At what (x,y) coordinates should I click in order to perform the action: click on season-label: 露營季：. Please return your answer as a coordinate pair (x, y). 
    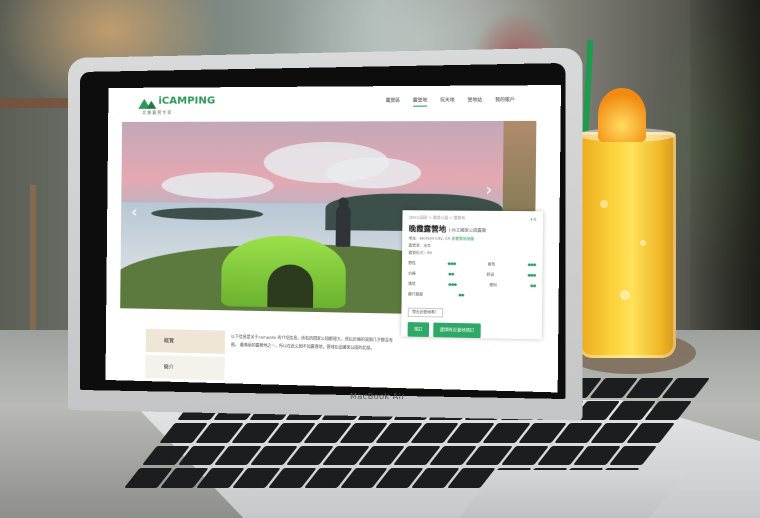
    Looking at the image, I should click on (416, 245).